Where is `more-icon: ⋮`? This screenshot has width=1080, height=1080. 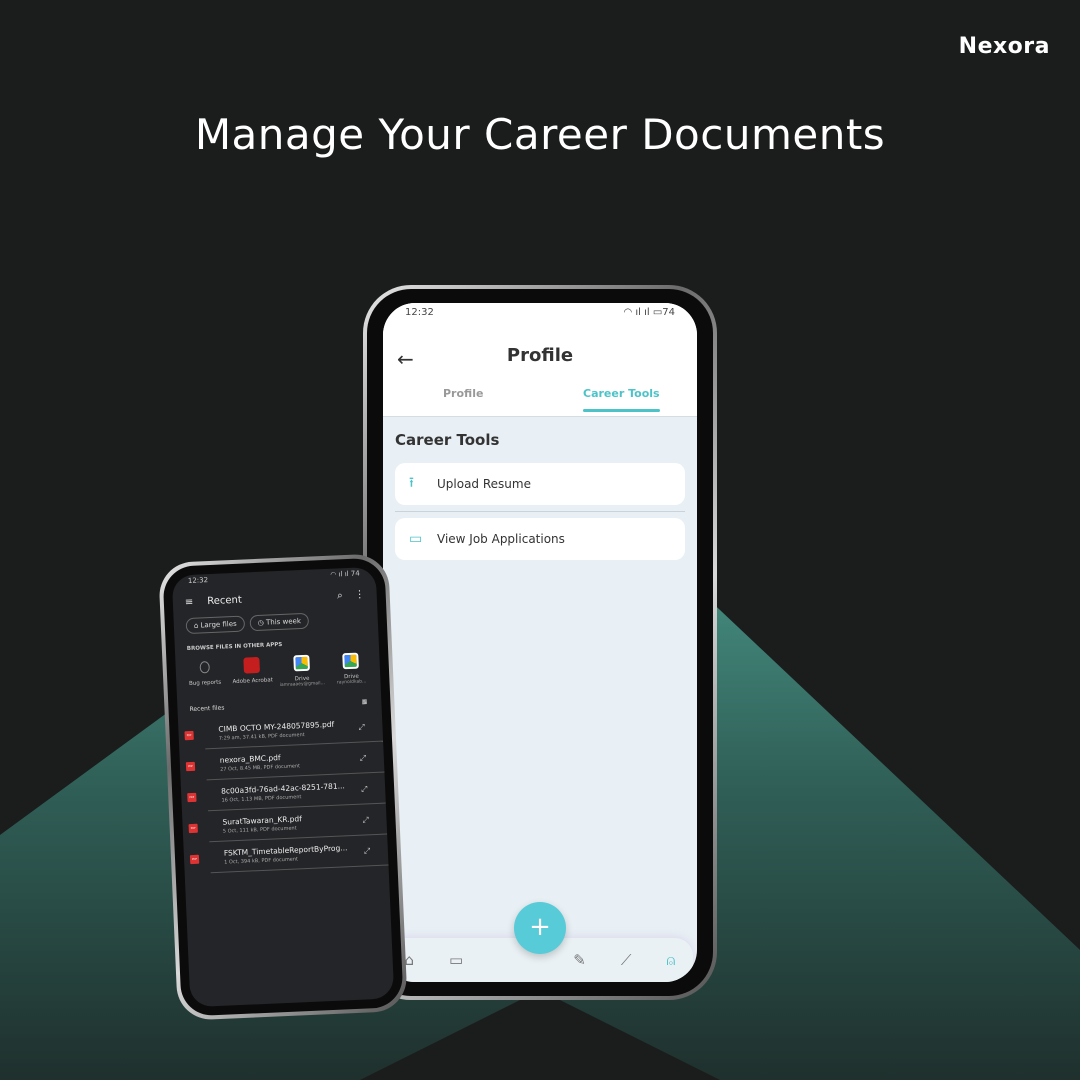 more-icon: ⋮ is located at coordinates (359, 594).